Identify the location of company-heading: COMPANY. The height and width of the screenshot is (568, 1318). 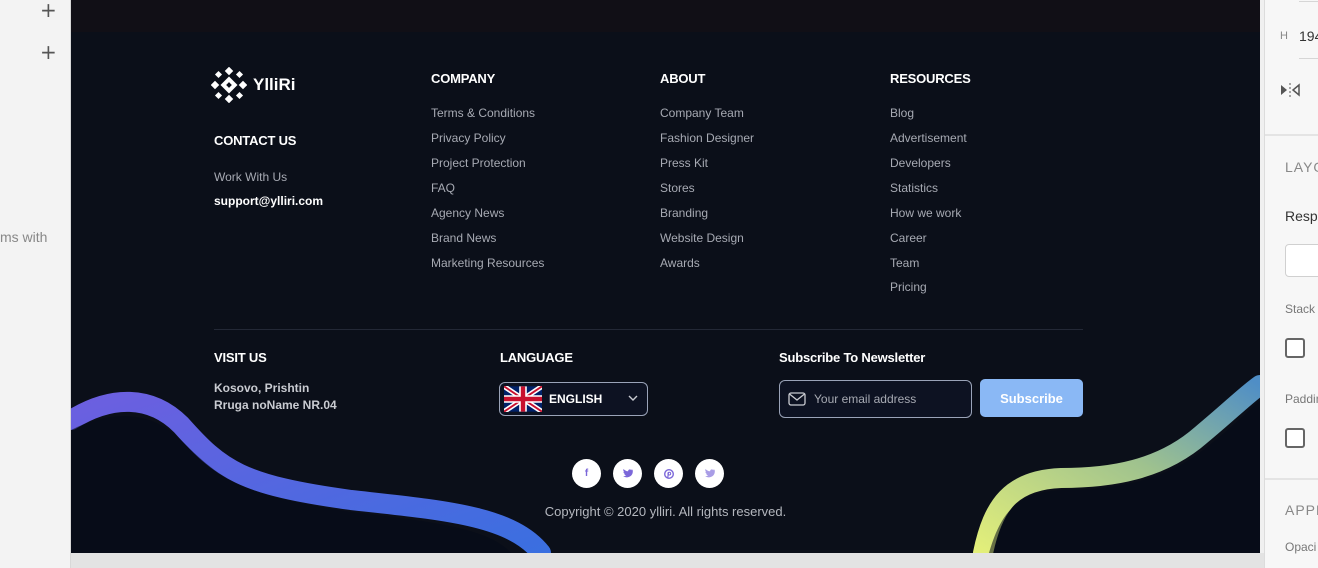
(463, 78).